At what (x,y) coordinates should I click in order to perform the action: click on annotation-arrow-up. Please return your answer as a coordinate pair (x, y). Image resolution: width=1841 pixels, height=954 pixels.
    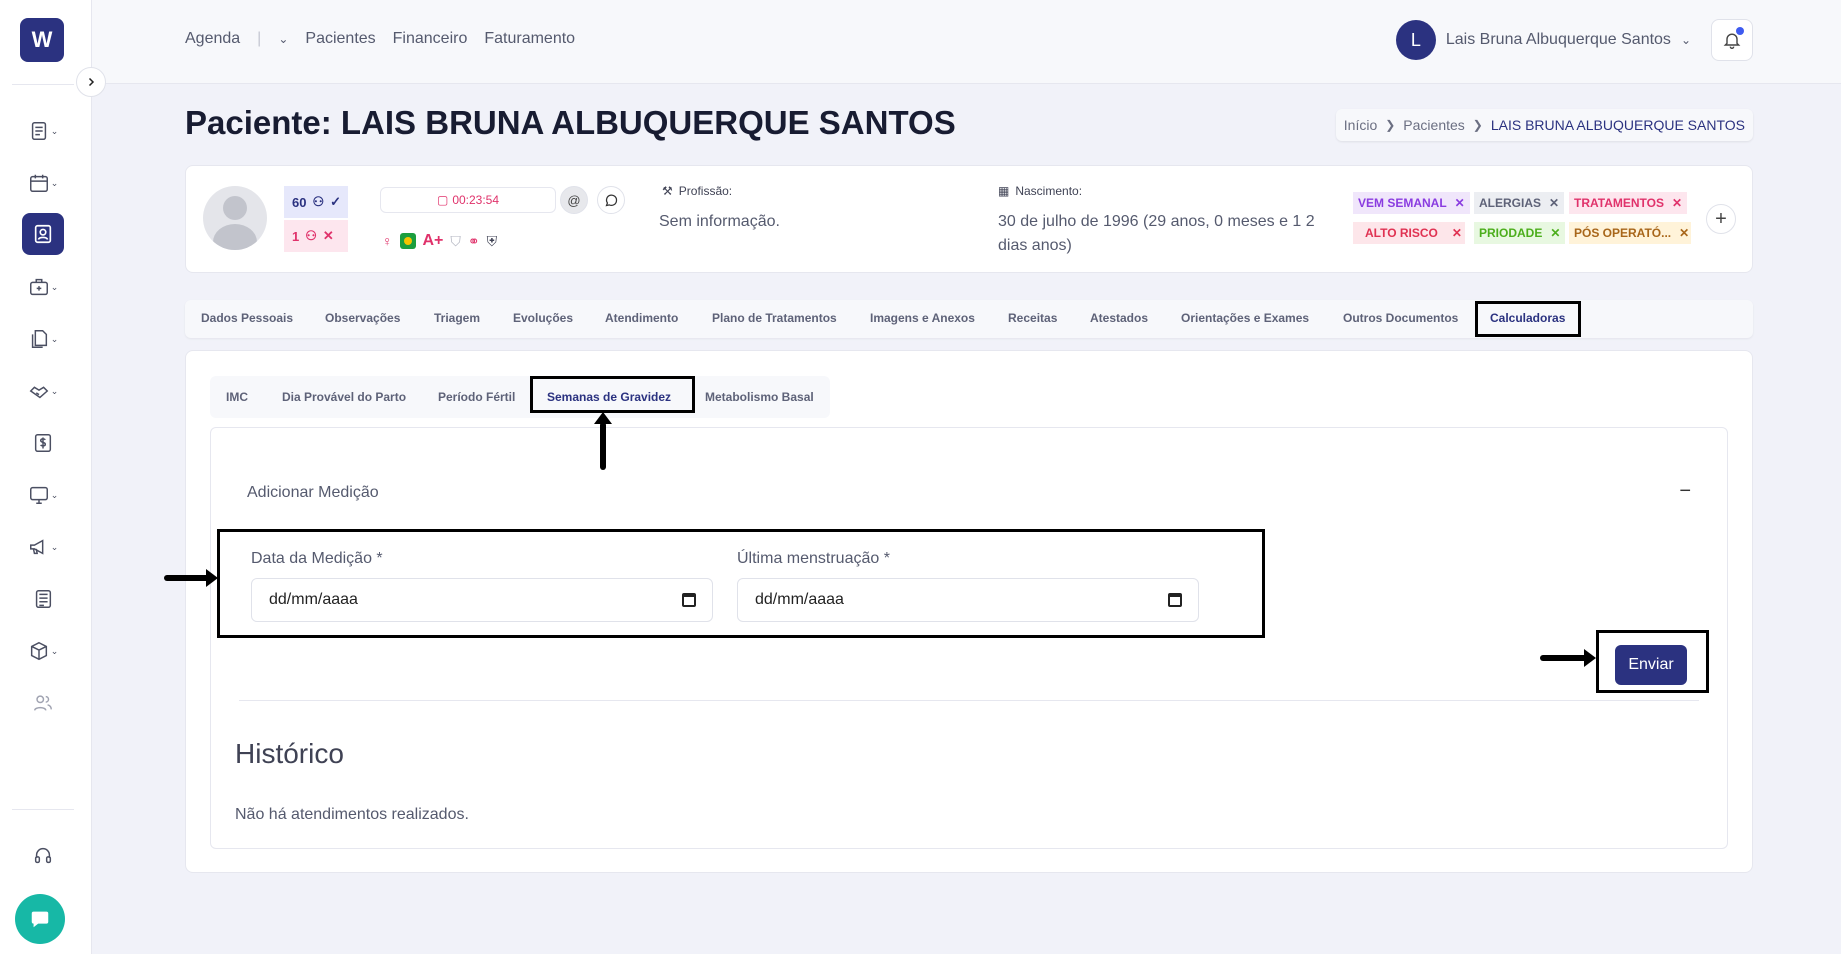
    Looking at the image, I should click on (603, 441).